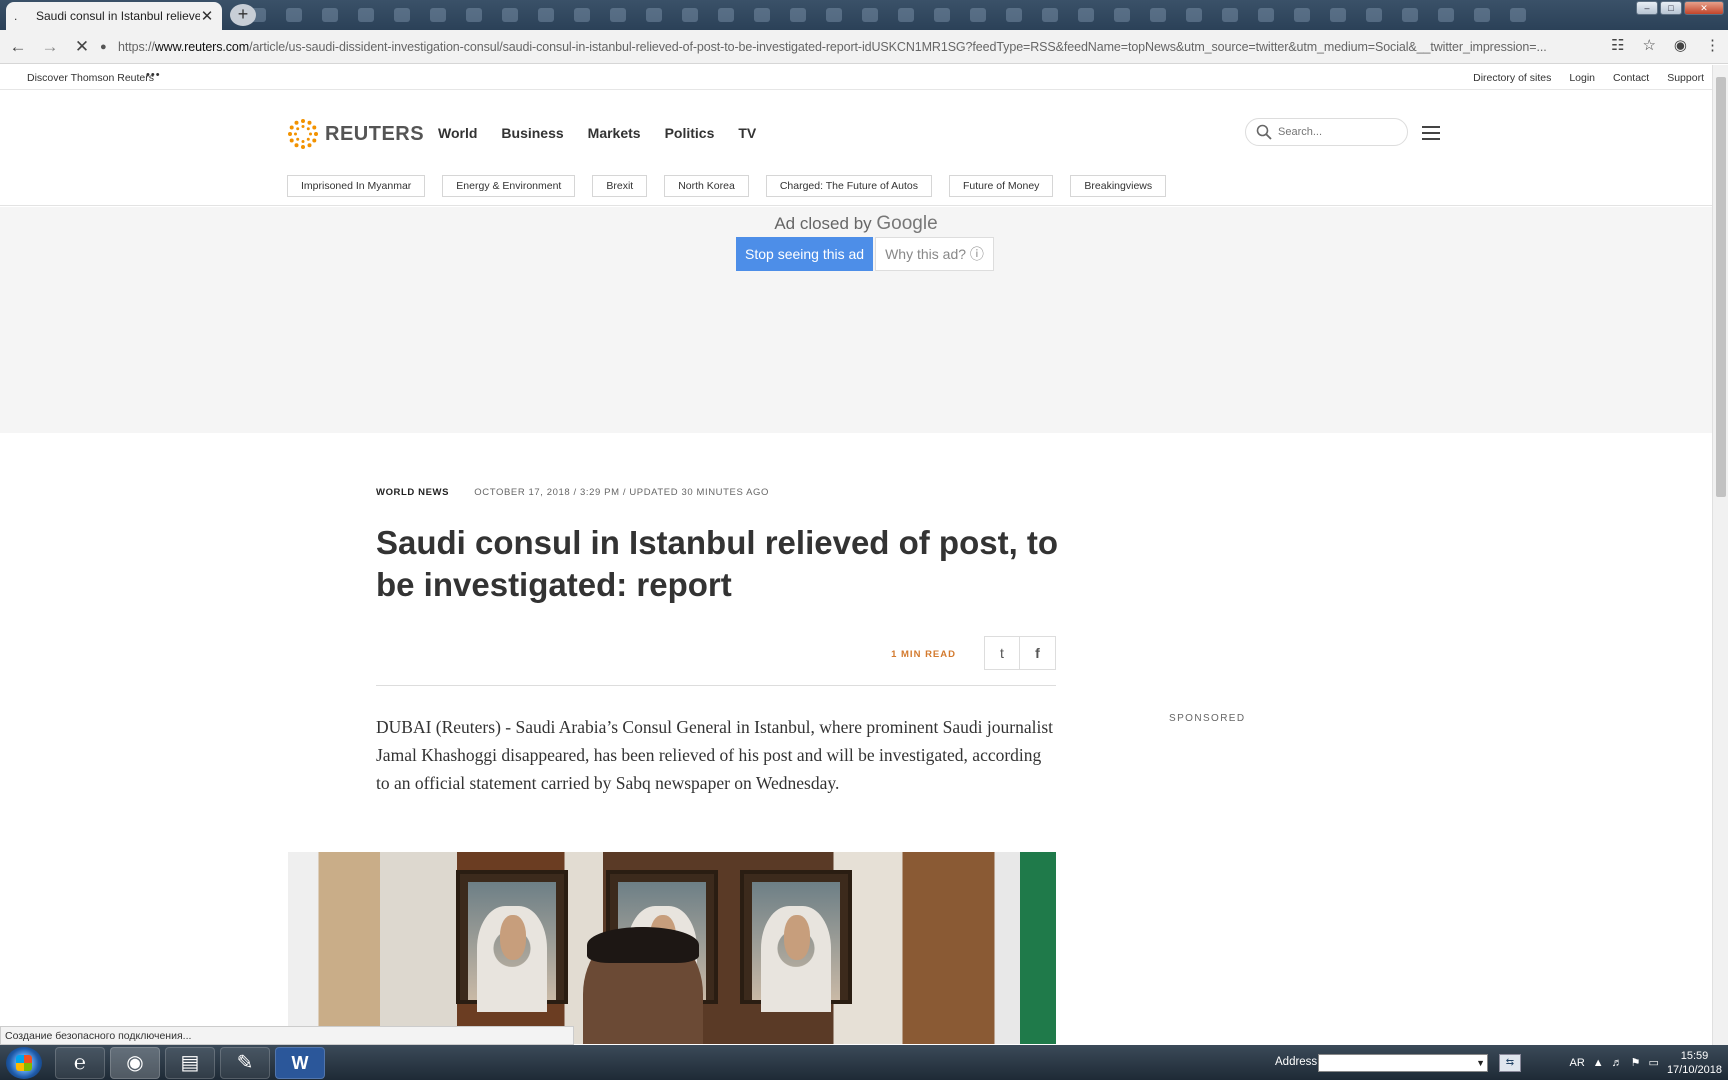  Describe the element at coordinates (300, 1063) in the screenshot. I see `word-icon: W` at that location.